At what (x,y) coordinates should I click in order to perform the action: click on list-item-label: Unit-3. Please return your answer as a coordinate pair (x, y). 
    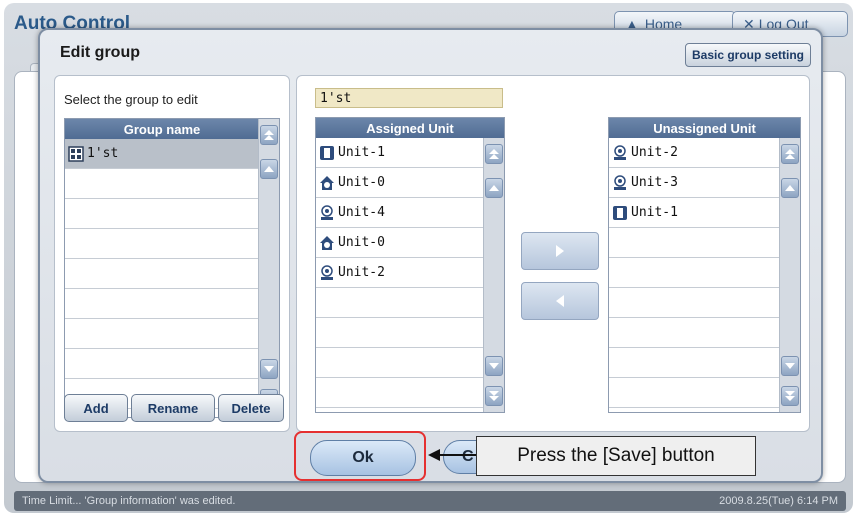
    Looking at the image, I should click on (654, 182).